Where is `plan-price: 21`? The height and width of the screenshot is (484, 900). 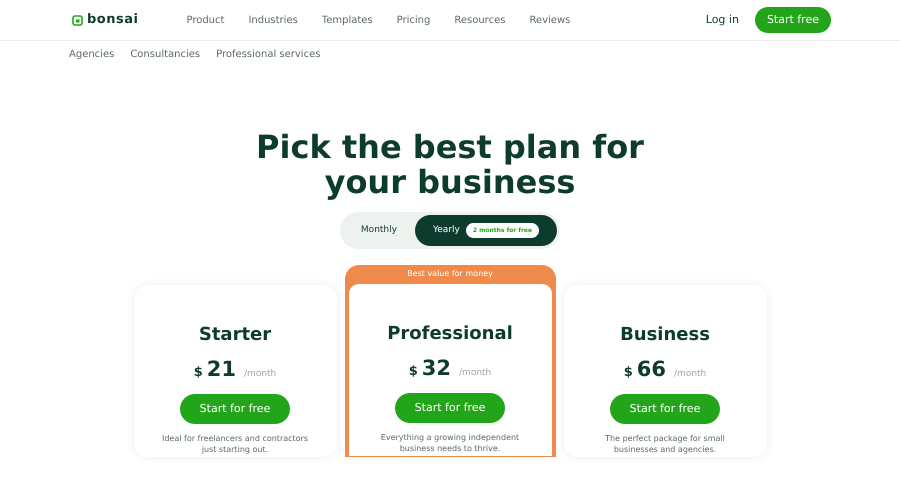
plan-price: 21 is located at coordinates (221, 370).